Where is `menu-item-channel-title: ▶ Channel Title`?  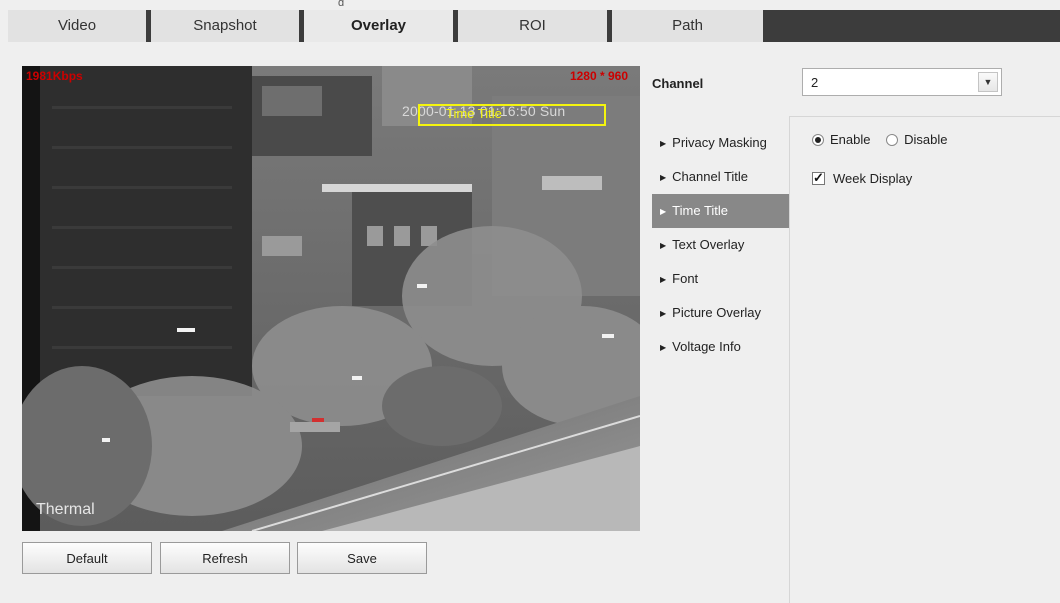
menu-item-channel-title: ▶ Channel Title is located at coordinates (720, 177).